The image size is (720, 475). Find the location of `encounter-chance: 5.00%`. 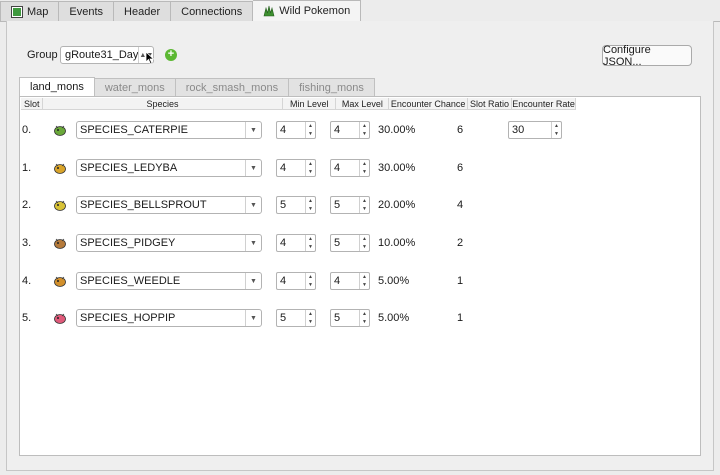

encounter-chance: 5.00% is located at coordinates (394, 318).